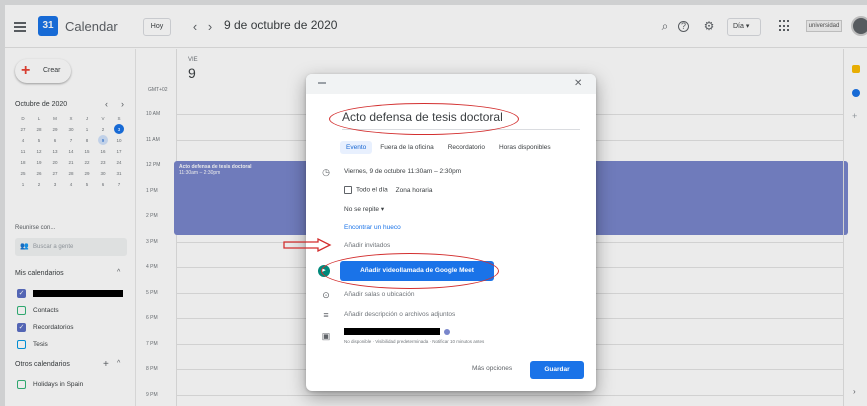  Describe the element at coordinates (348, 190) in the screenshot. I see `all-day-checkbox` at that location.